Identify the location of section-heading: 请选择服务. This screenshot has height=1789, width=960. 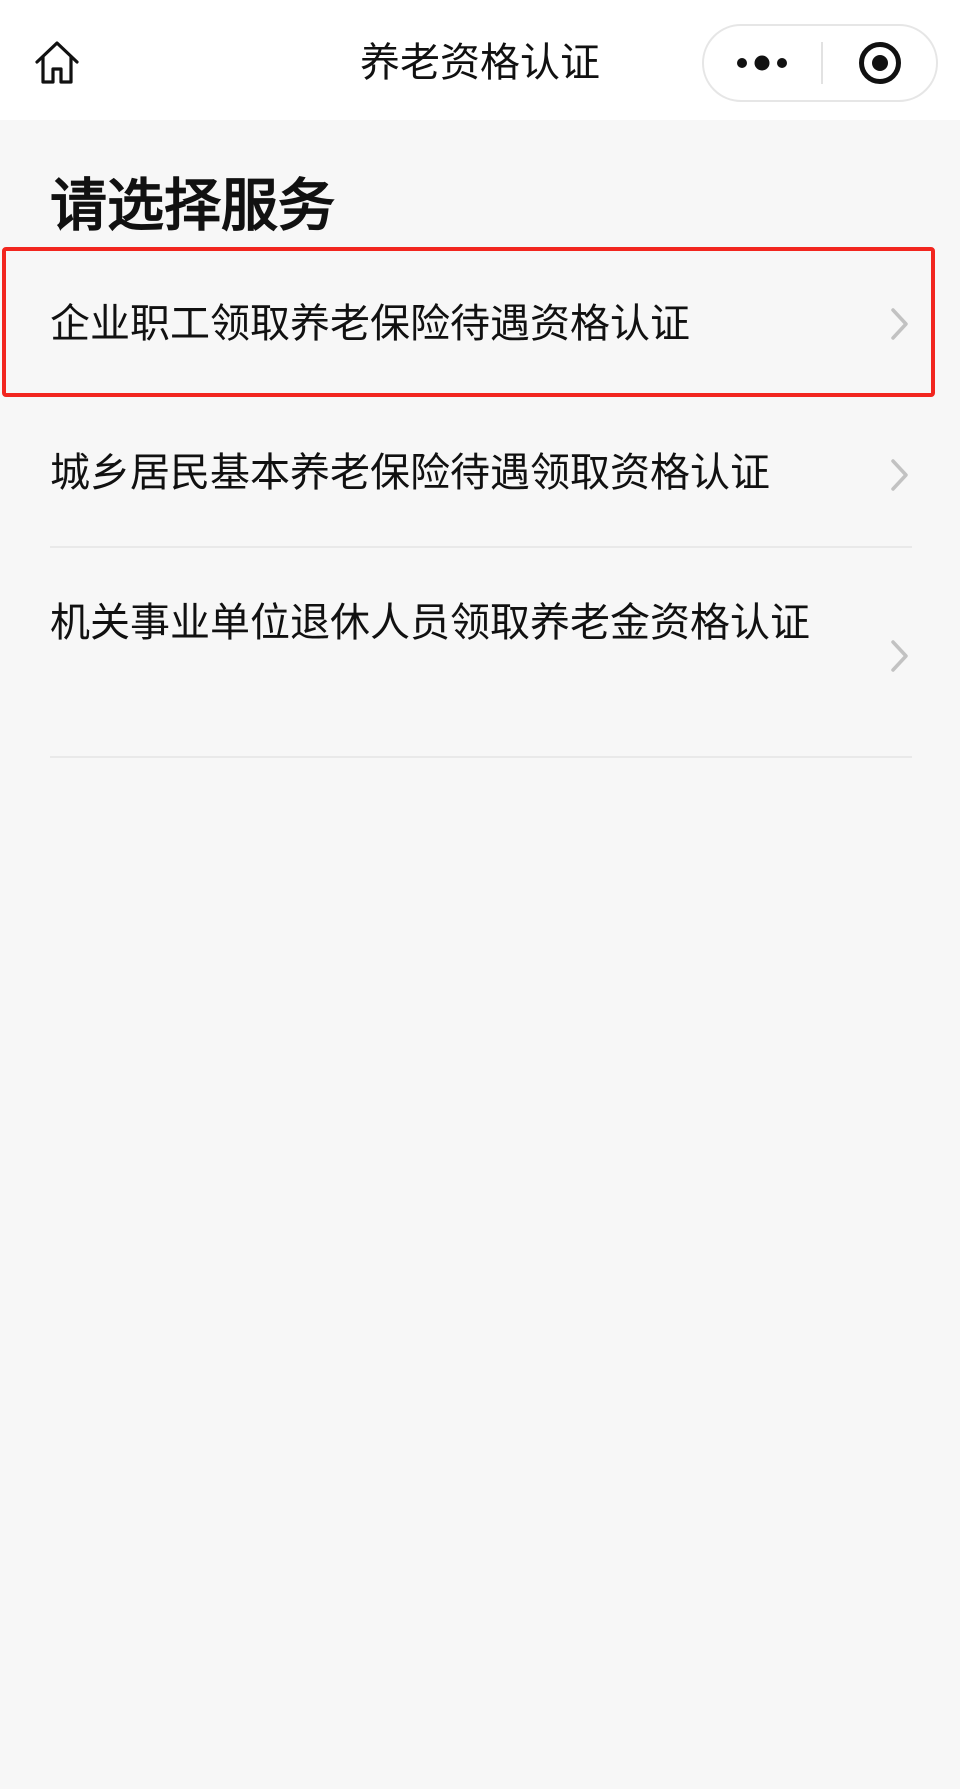
(192, 206).